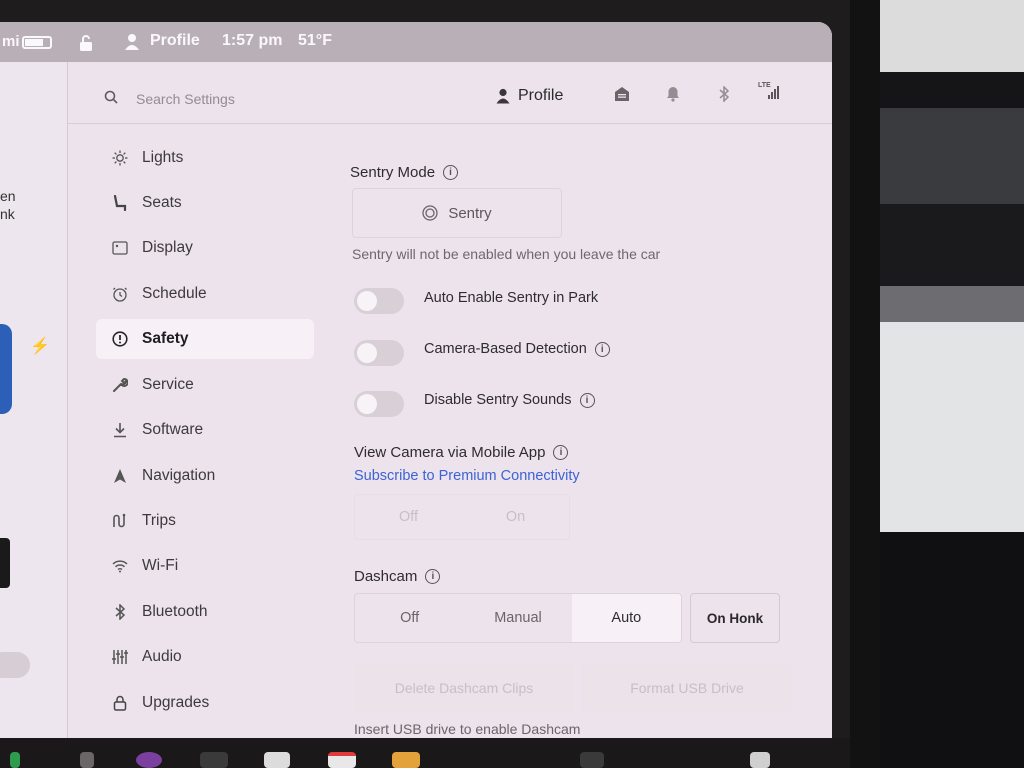  What do you see at coordinates (425, 753) in the screenshot?
I see `taskbar` at bounding box center [425, 753].